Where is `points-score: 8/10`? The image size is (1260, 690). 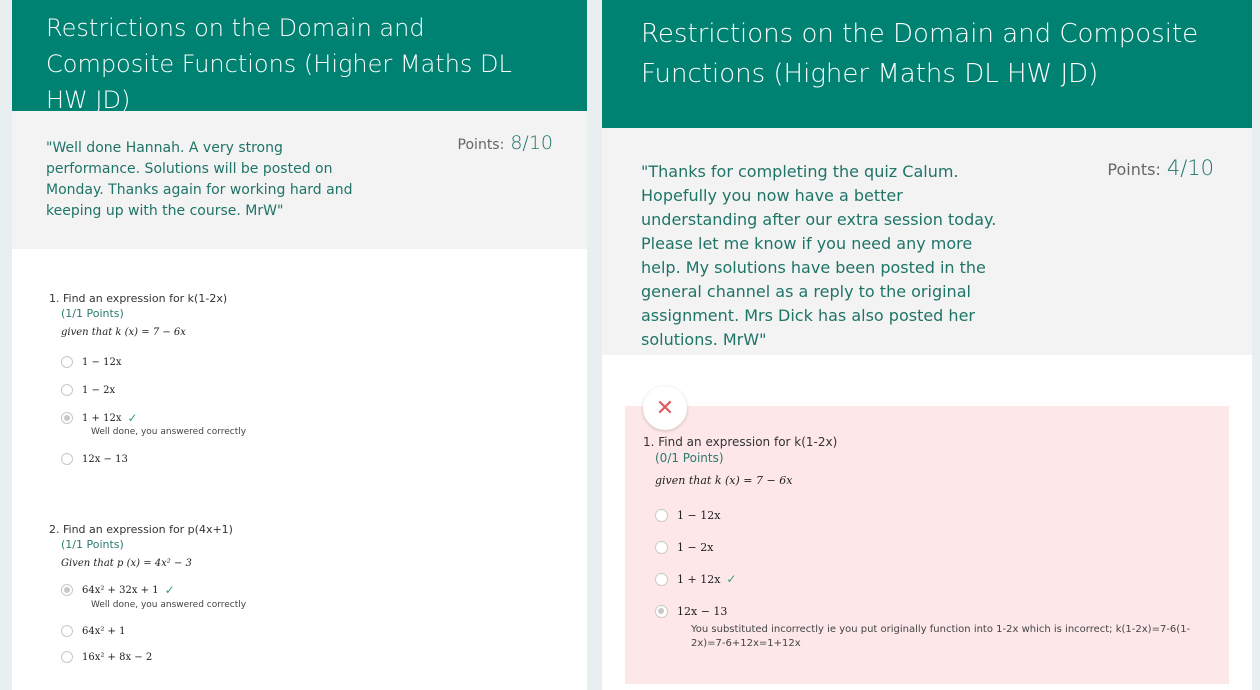
points-score: 8/10 is located at coordinates (531, 143).